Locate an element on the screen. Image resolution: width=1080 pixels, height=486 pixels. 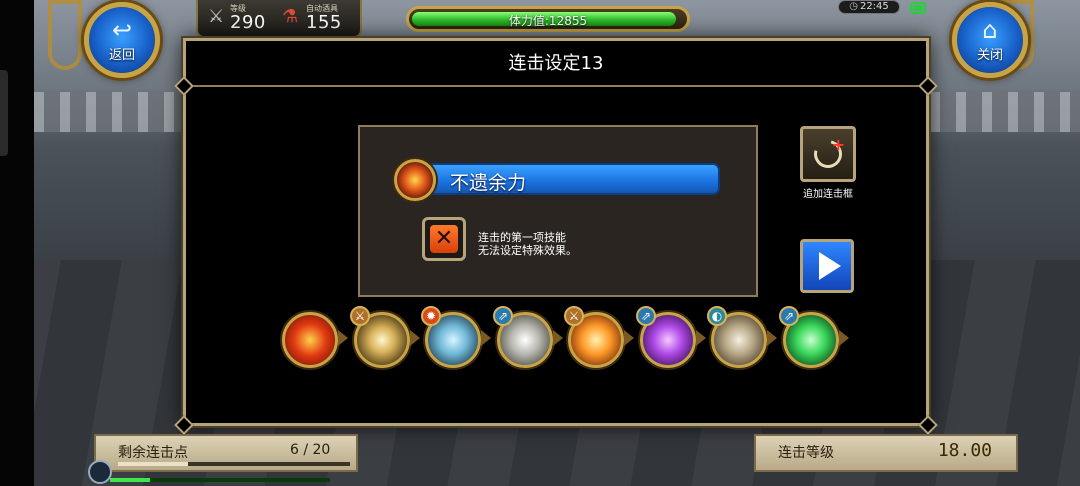
level-stat: 等级 290 is located at coordinates (248, 18).